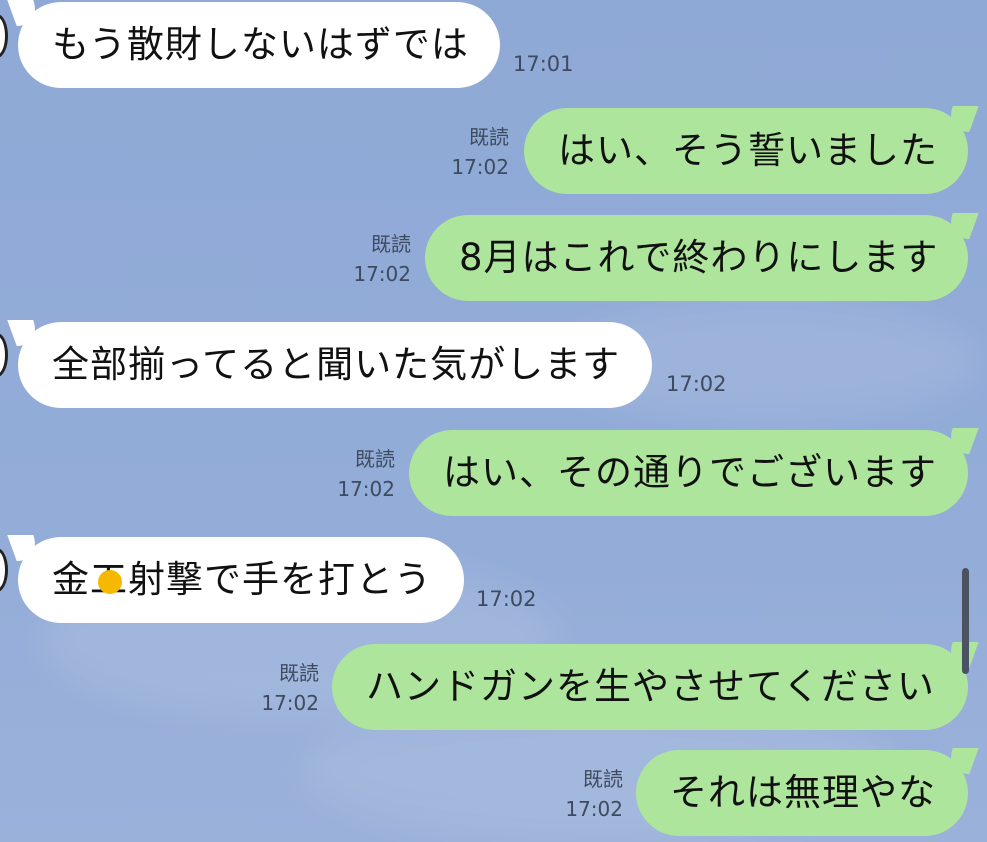  What do you see at coordinates (110, 582) in the screenshot?
I see `touch-indicator` at bounding box center [110, 582].